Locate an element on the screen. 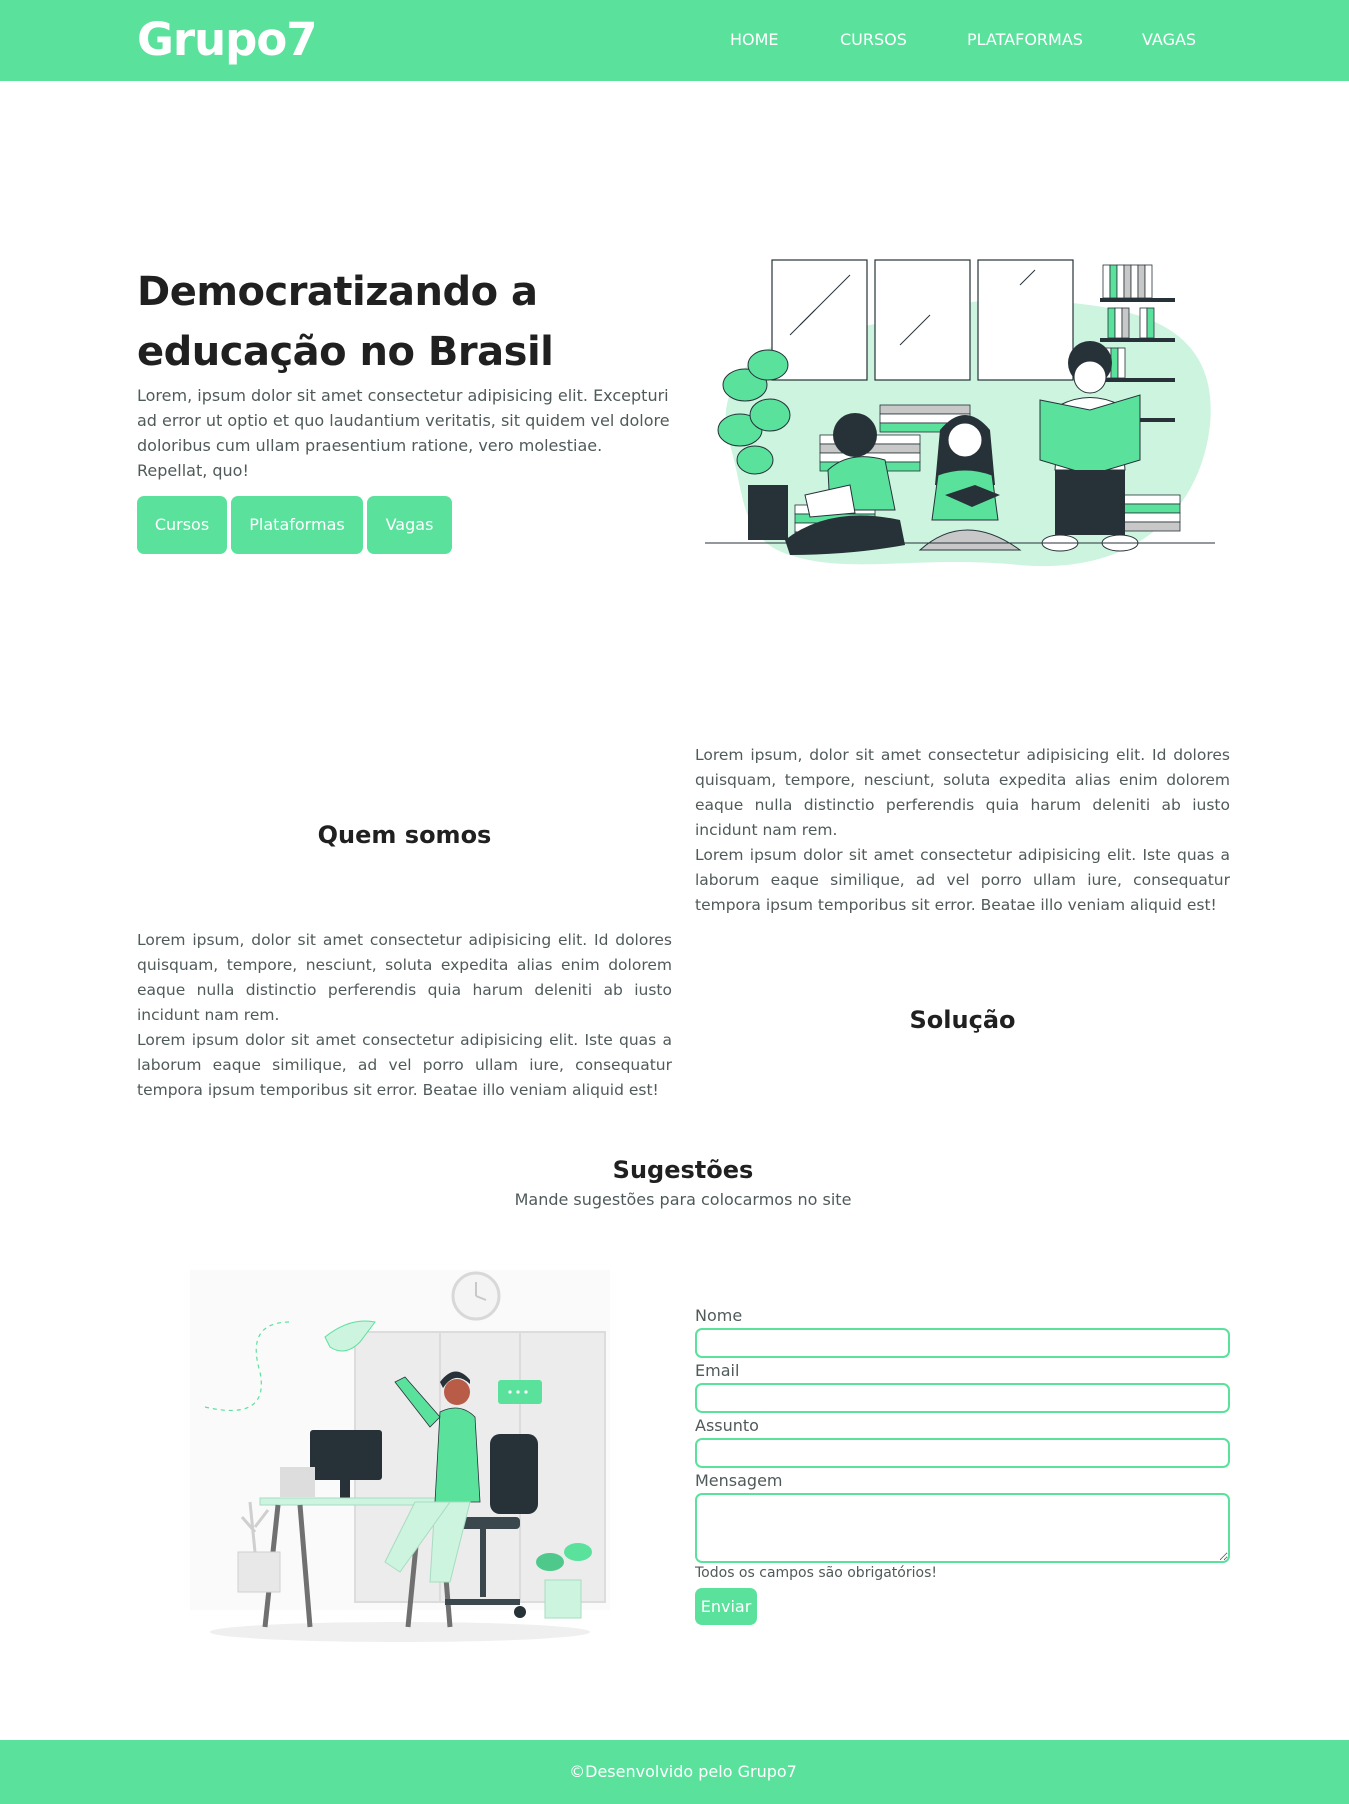  mensagem-label: Mensagem is located at coordinates (739, 1480).